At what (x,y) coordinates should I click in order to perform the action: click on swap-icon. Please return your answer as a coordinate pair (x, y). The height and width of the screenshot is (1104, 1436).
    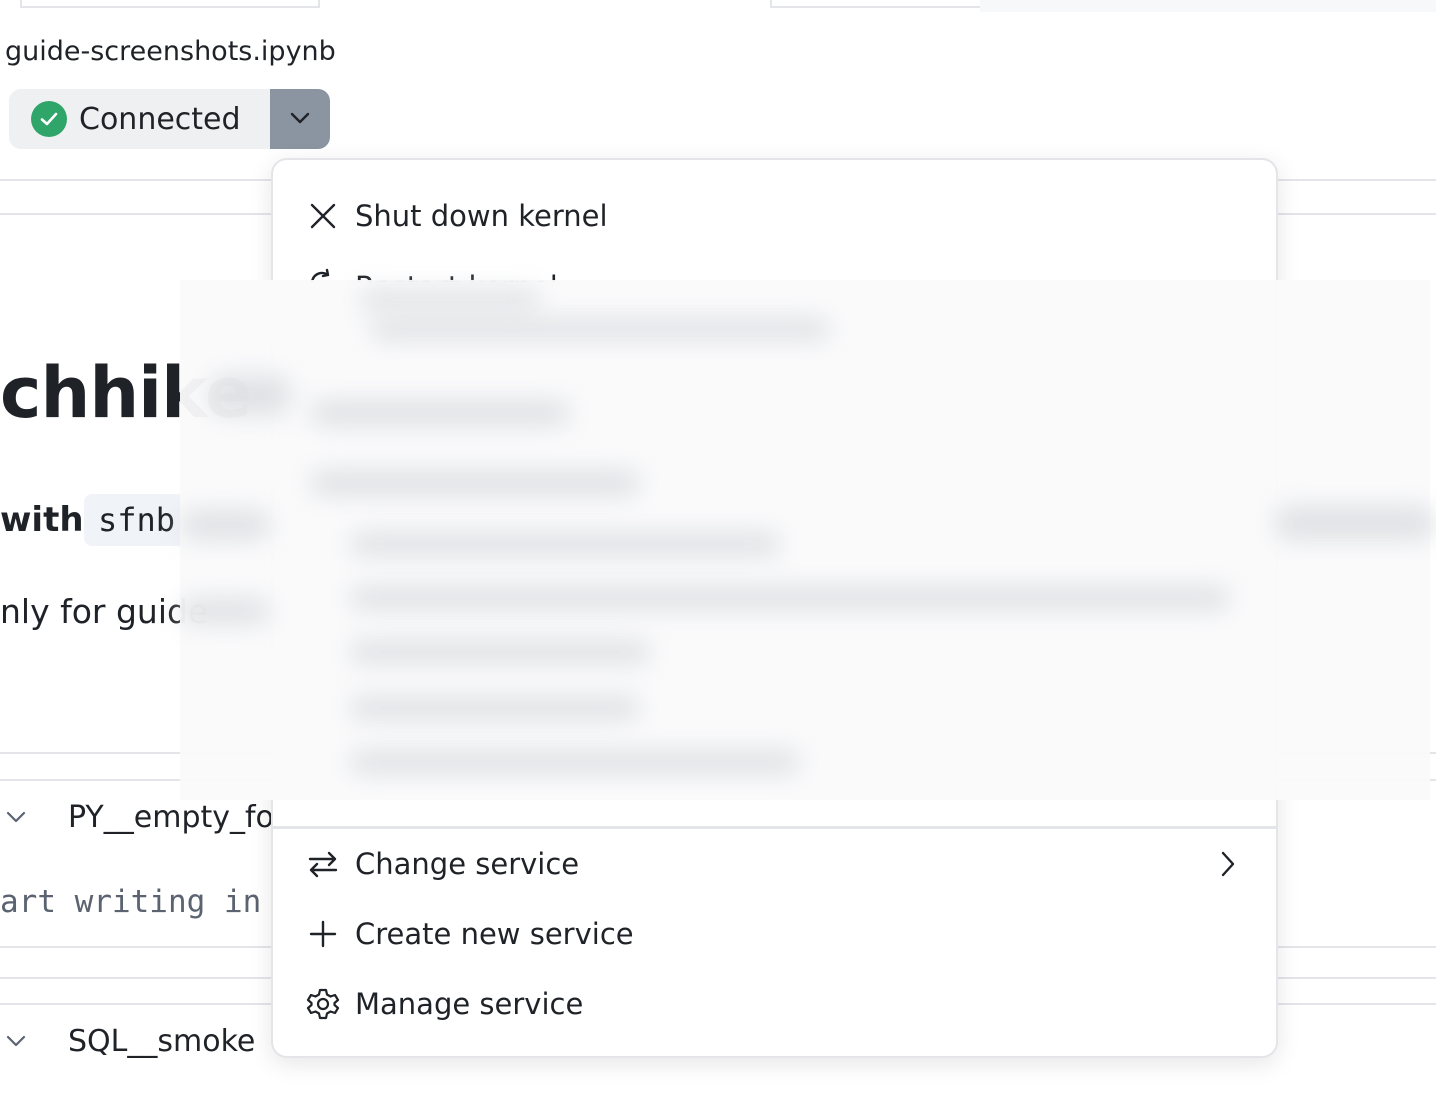
    Looking at the image, I should click on (323, 864).